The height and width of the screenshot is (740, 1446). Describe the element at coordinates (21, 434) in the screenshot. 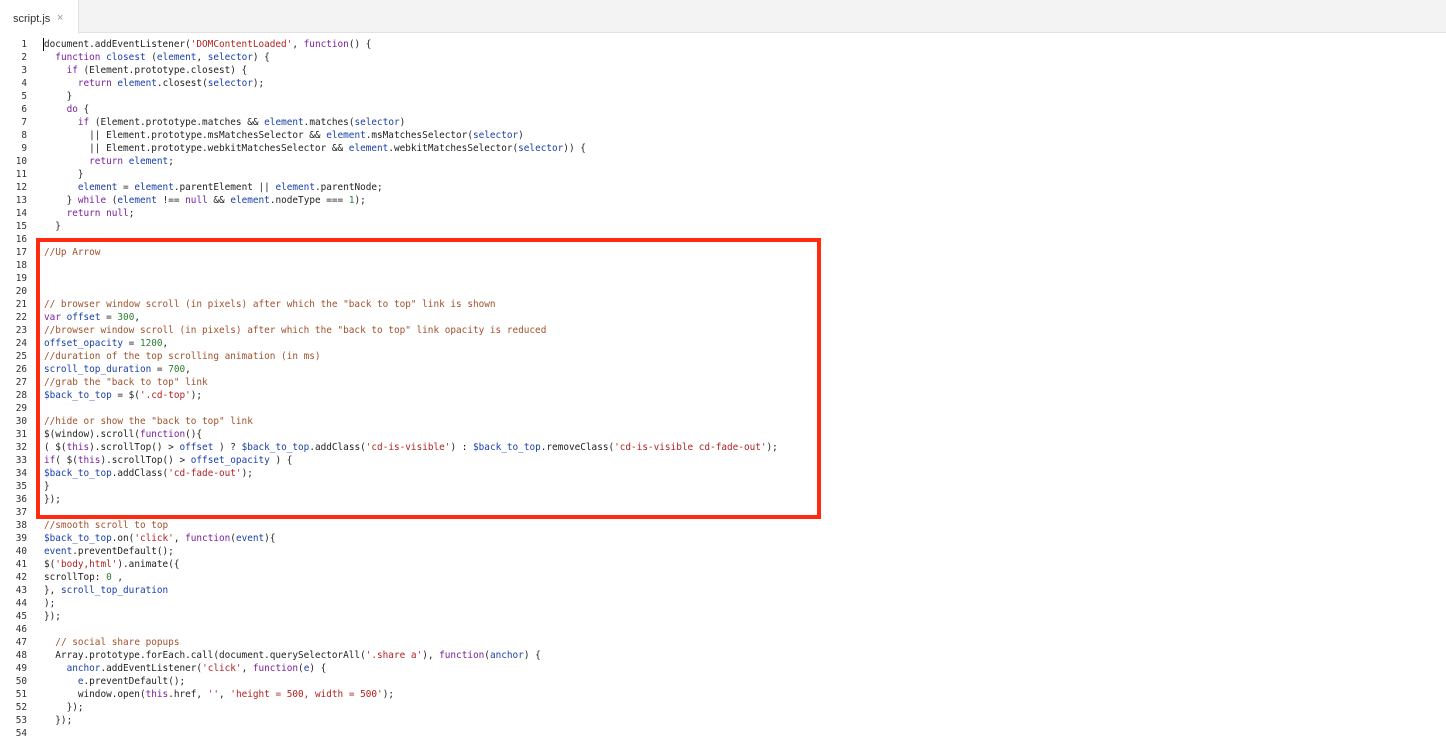

I see `line-number: 31` at that location.